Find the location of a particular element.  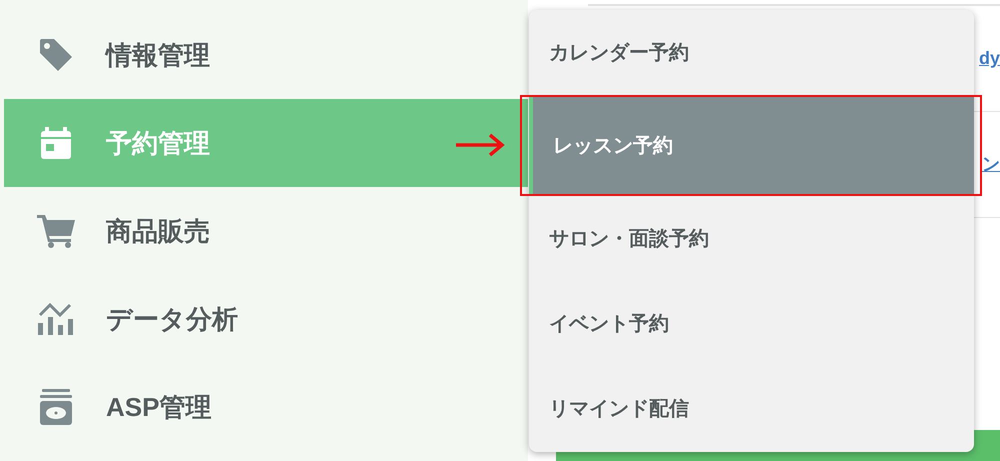

sidebar-item: ASP管理 is located at coordinates (266, 407).